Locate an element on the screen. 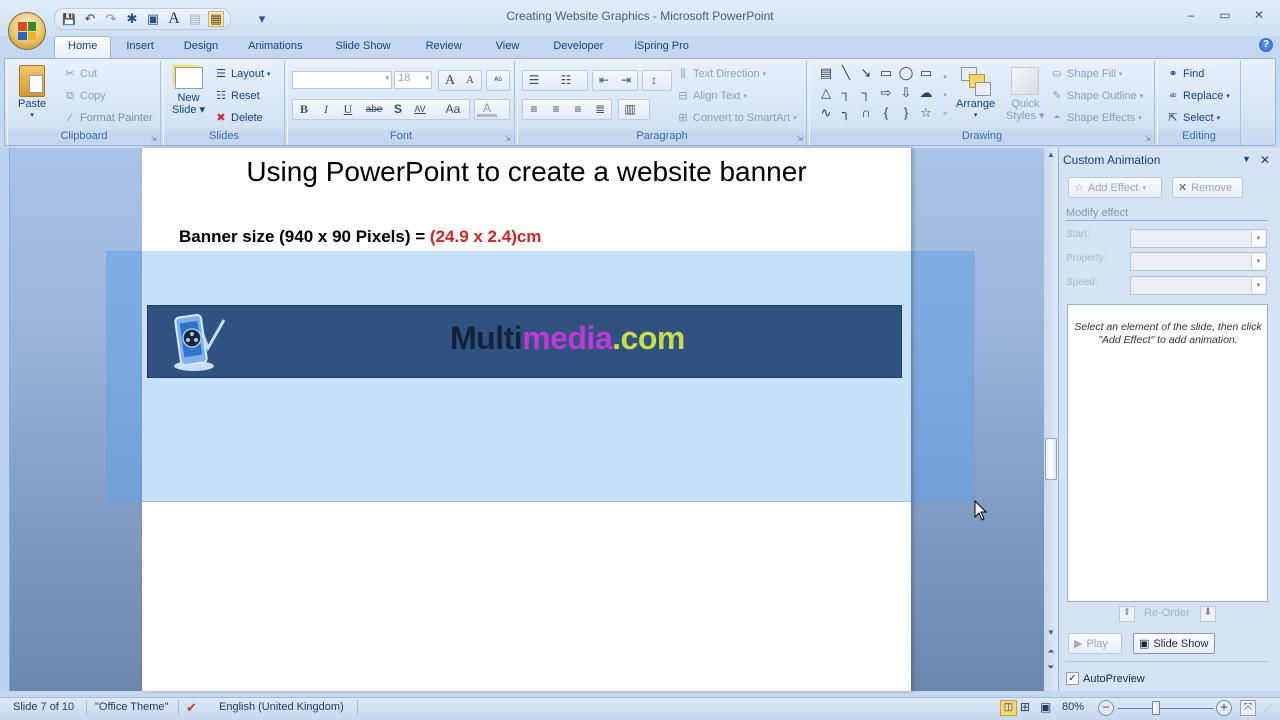 The height and width of the screenshot is (720, 1280). shrink-font-button: A is located at coordinates (470, 80).